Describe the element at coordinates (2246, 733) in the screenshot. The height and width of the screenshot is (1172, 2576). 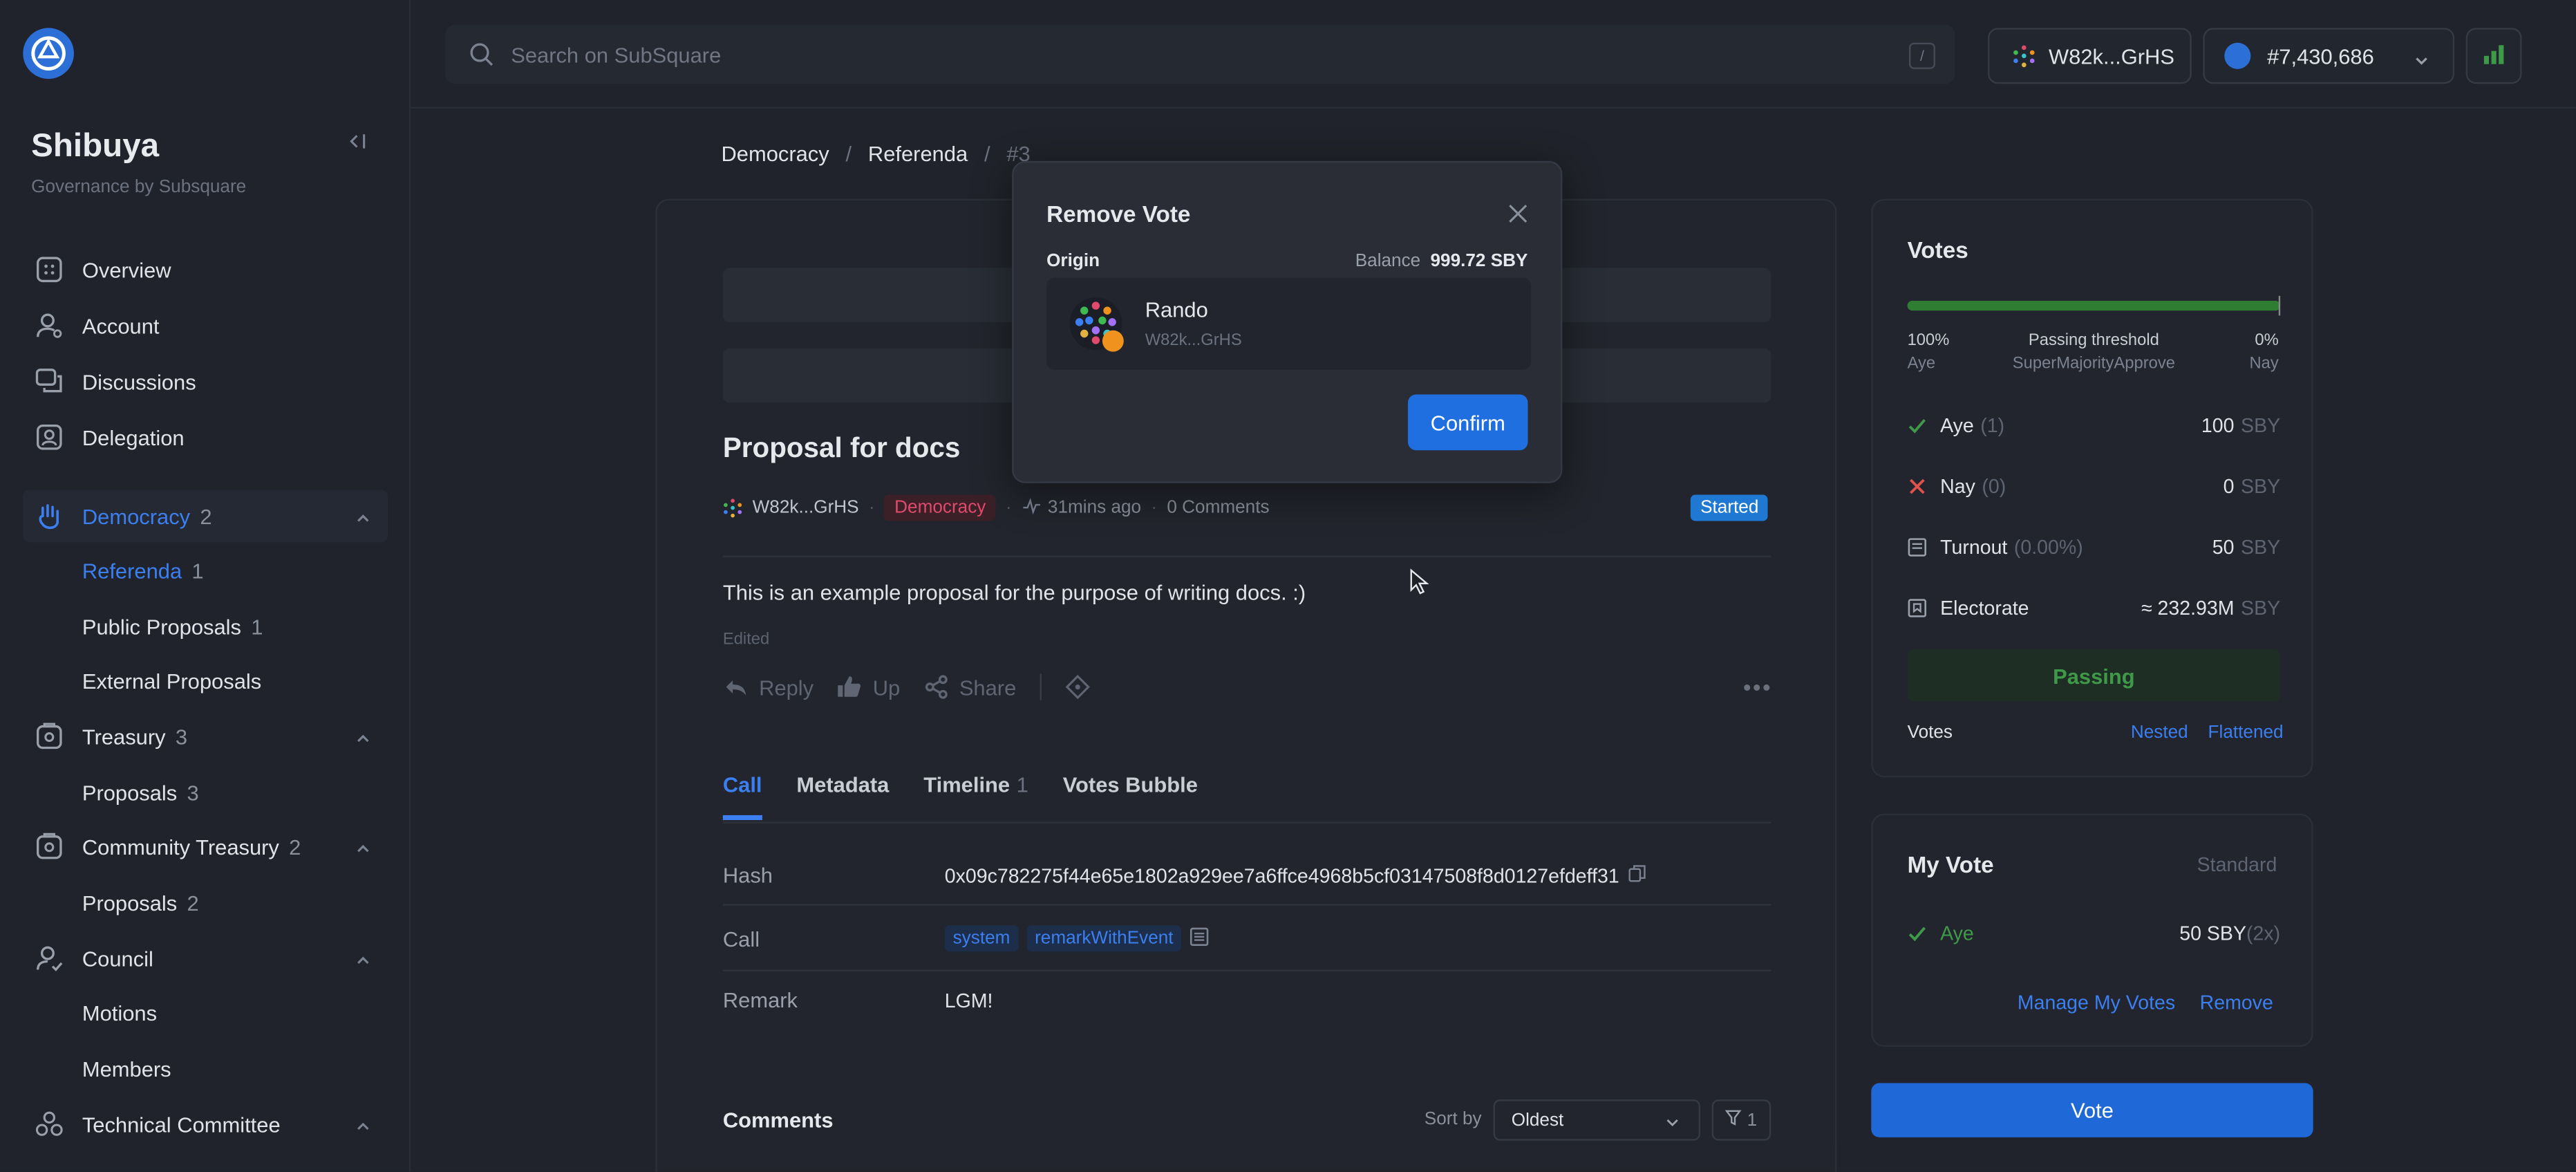
I see `flattened-votes-link: Flattened` at that location.